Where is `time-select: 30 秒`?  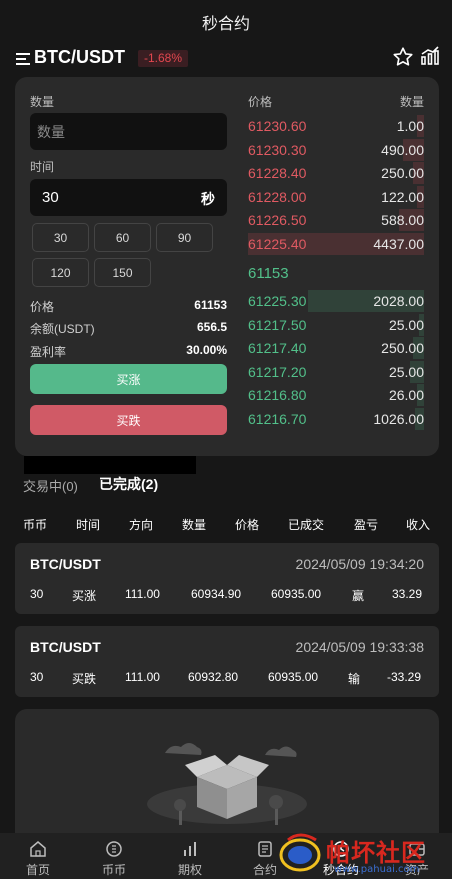 time-select: 30 秒 is located at coordinates (128, 197).